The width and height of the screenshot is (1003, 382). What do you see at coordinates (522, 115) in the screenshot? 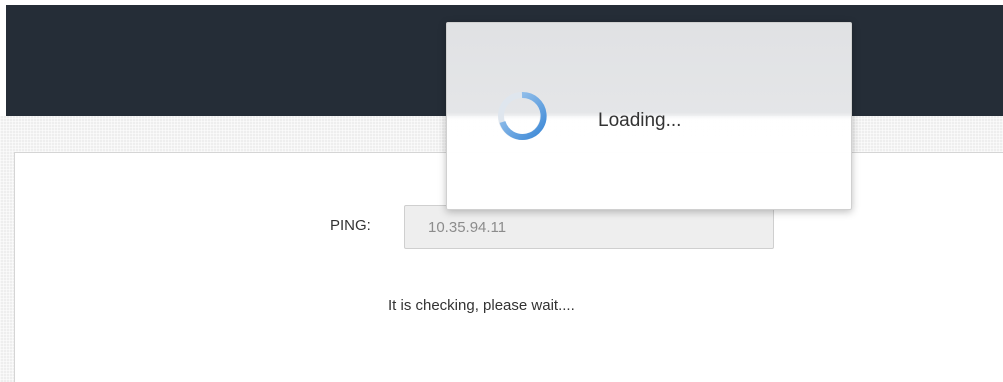
I see `loading-spinner-icon` at bounding box center [522, 115].